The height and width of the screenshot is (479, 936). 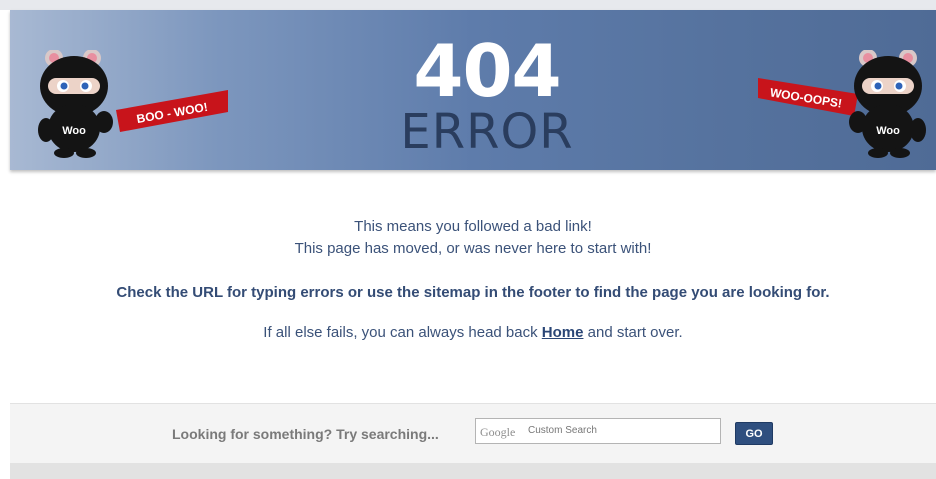 I want to click on error-code: 404, so click(x=487, y=71).